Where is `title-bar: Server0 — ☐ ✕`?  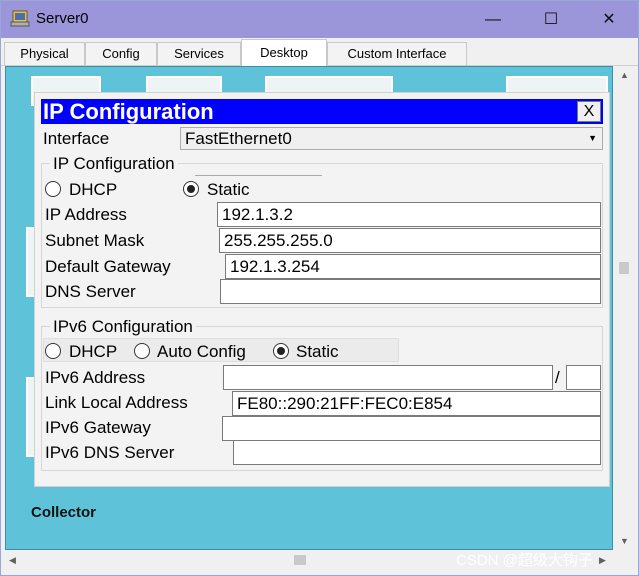
title-bar: Server0 — ☐ ✕ is located at coordinates (319, 19).